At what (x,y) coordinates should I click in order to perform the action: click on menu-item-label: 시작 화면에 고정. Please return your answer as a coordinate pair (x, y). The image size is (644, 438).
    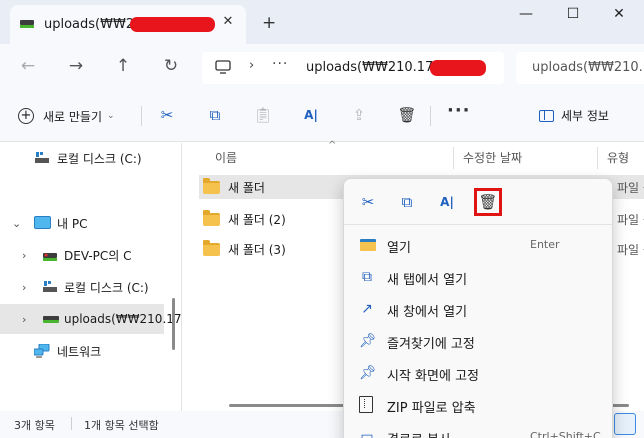
    Looking at the image, I should click on (433, 376).